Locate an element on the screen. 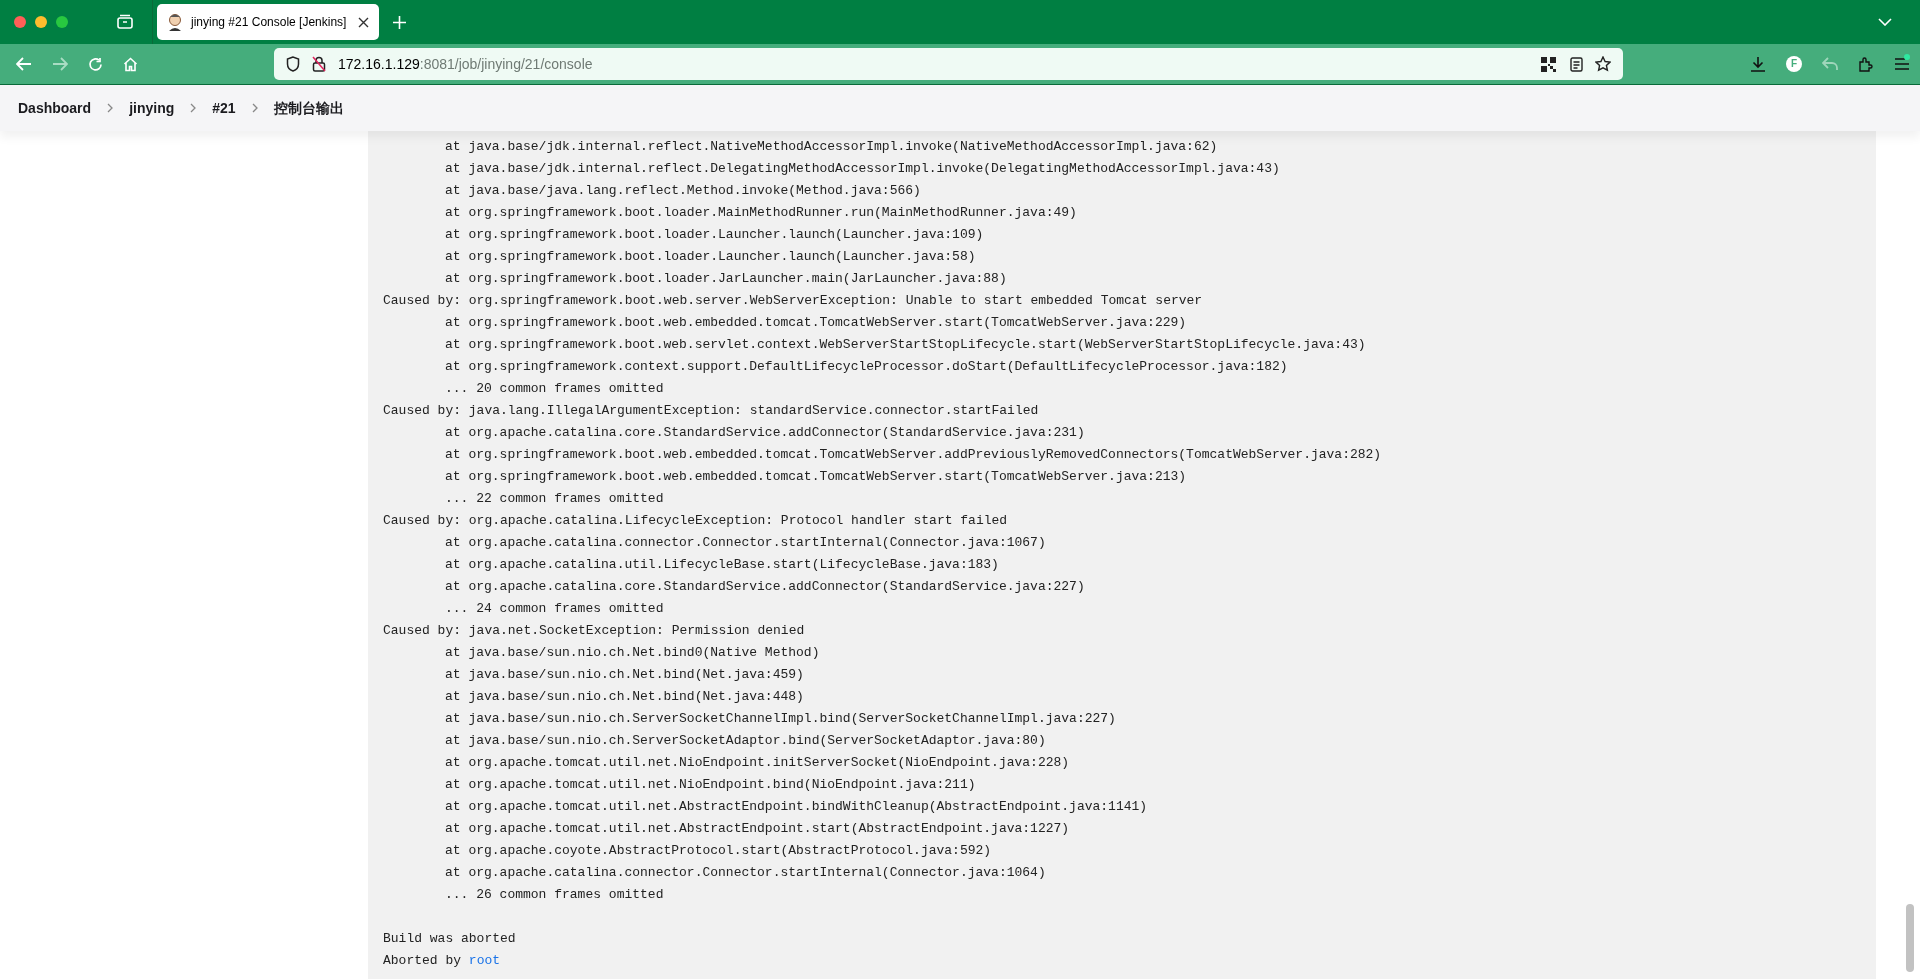  console-line: Build was aborted is located at coordinates (450, 939).